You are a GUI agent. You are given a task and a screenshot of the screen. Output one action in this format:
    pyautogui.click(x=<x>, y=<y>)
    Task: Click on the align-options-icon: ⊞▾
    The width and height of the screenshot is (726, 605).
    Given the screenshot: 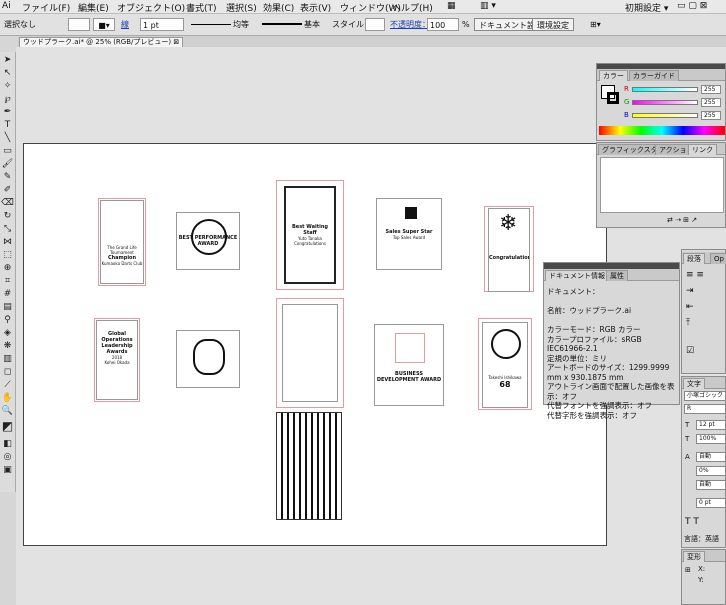 What is the action you would take?
    pyautogui.click(x=595, y=24)
    